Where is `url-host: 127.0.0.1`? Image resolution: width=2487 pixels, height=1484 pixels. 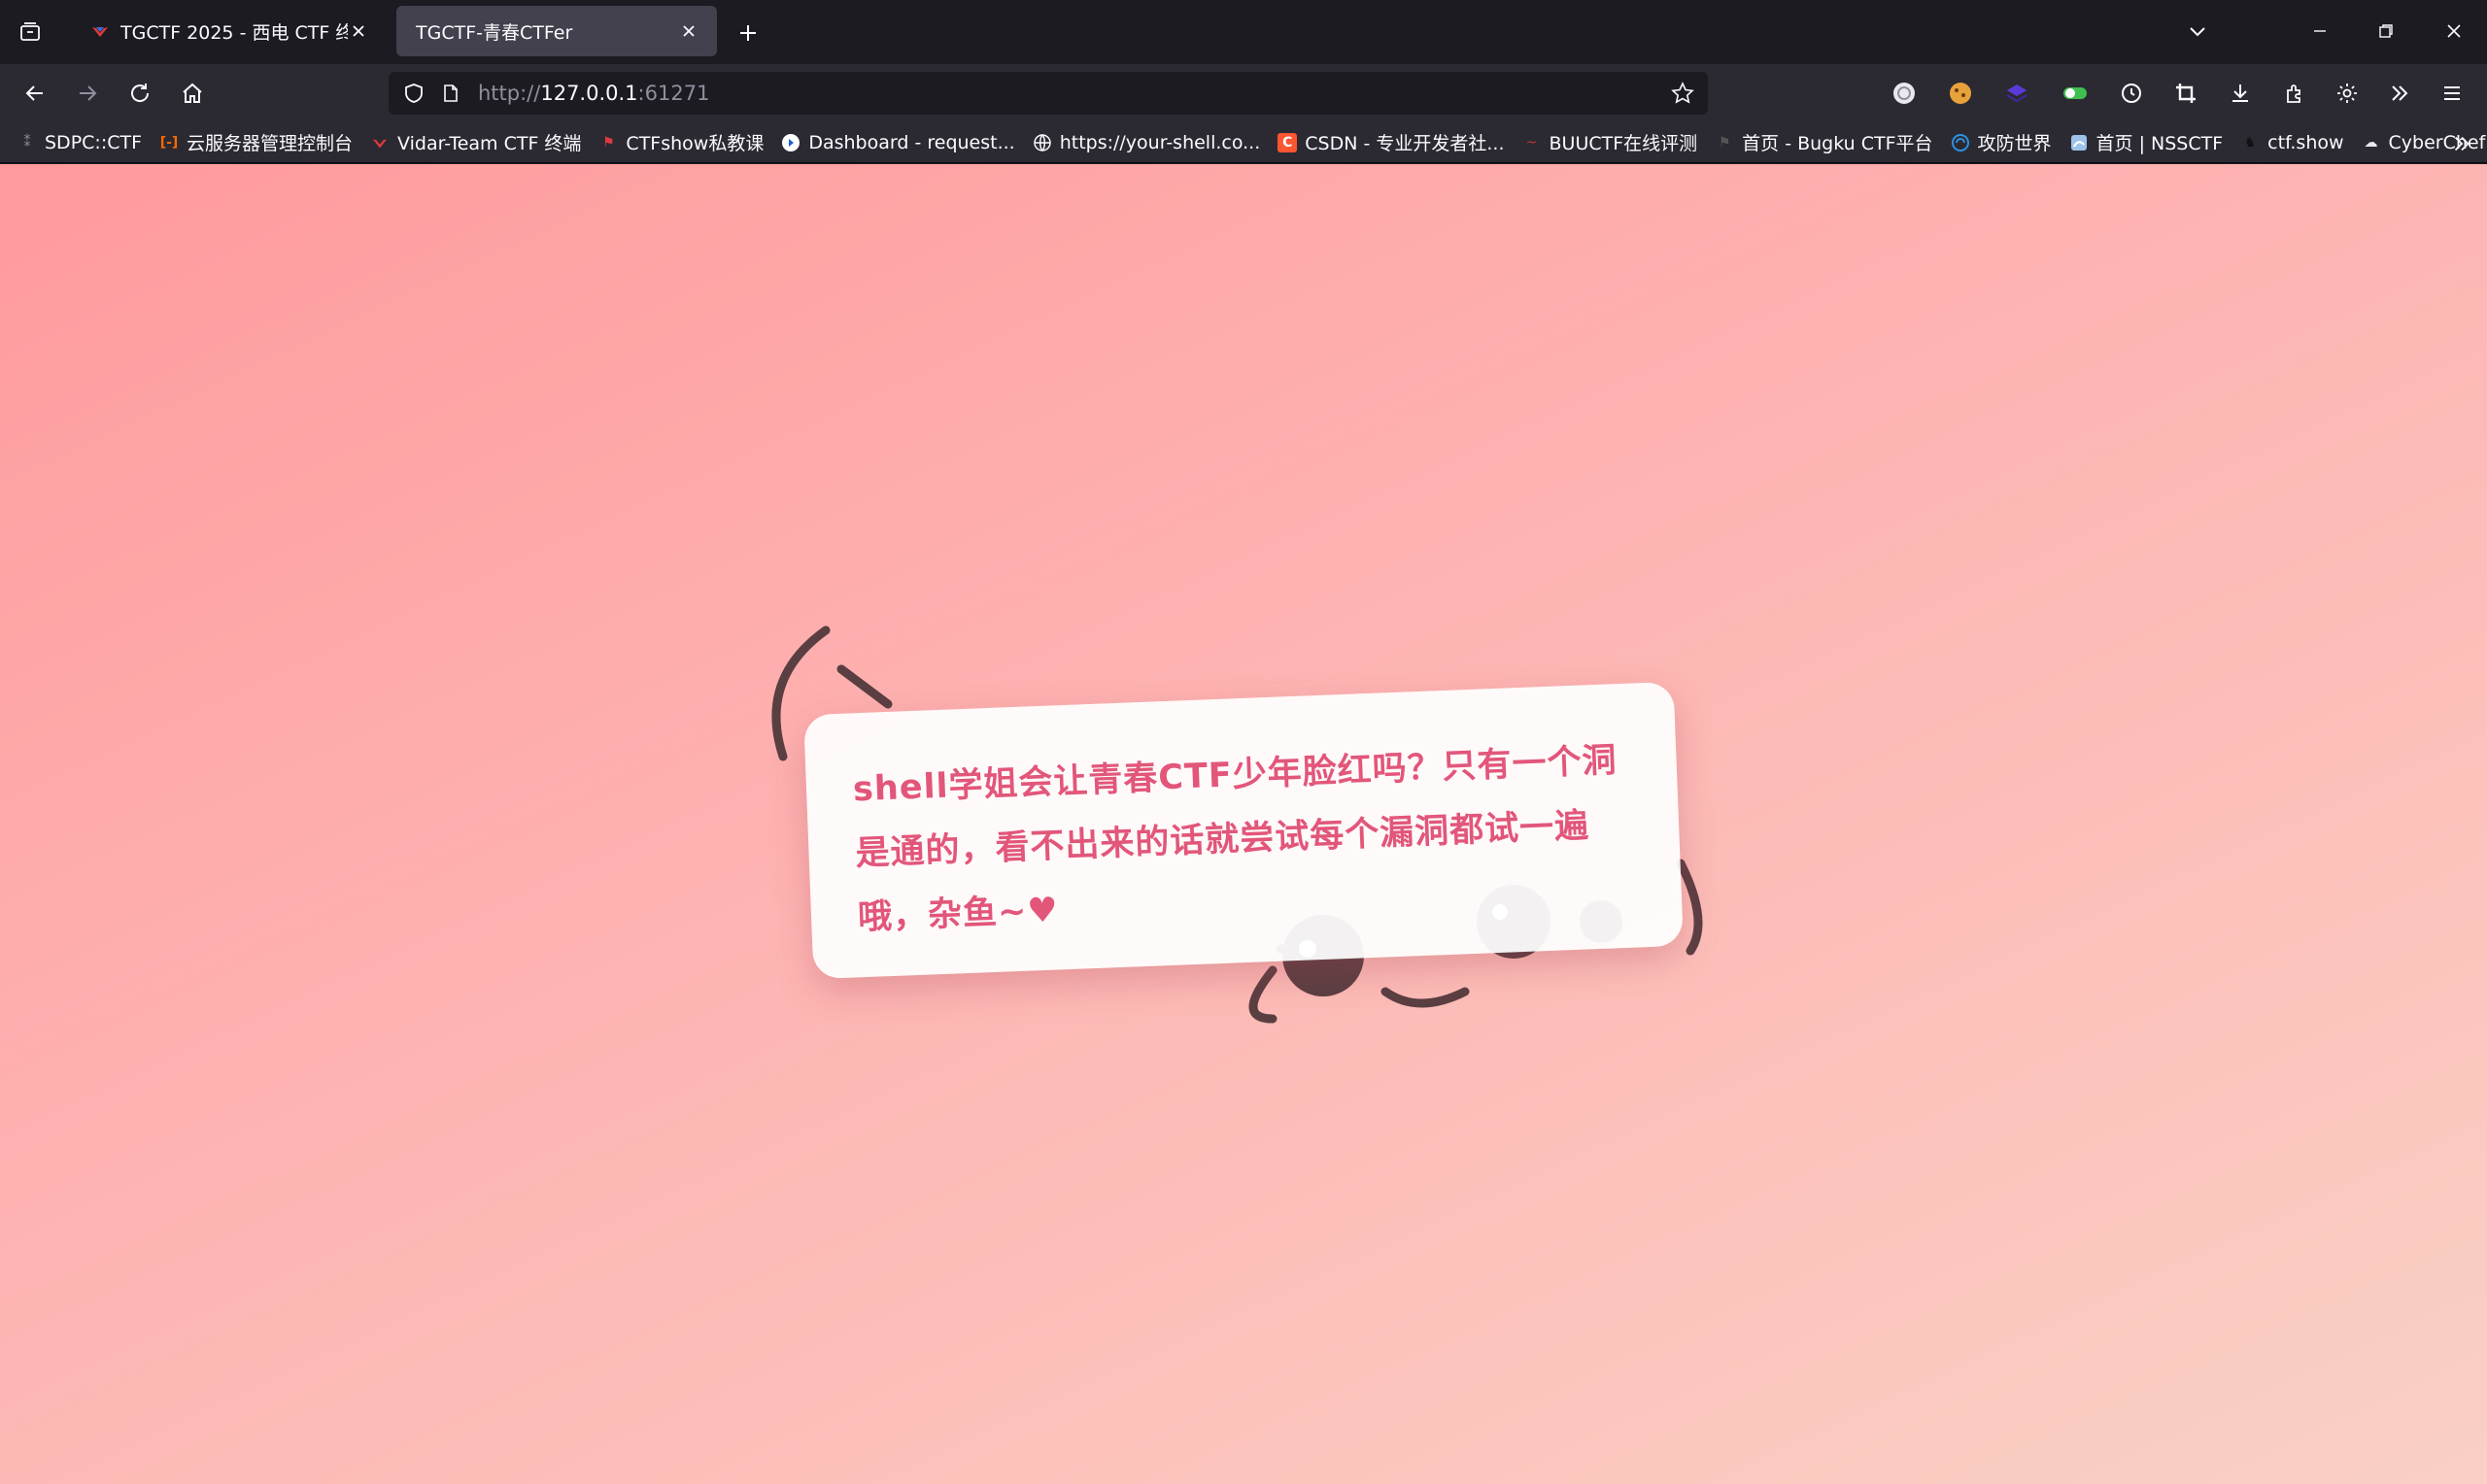 url-host: 127.0.0.1 is located at coordinates (589, 94).